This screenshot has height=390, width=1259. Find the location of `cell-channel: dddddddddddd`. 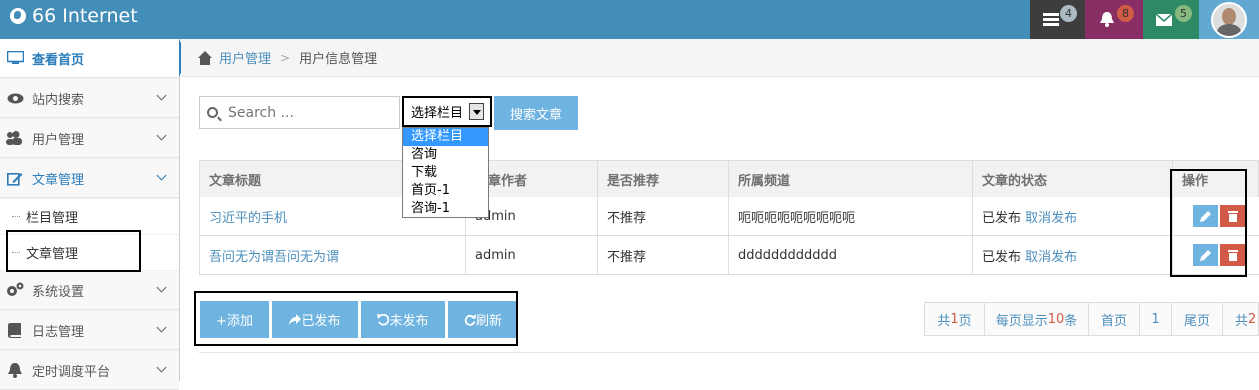

cell-channel: dddddddddddd is located at coordinates (851, 255).